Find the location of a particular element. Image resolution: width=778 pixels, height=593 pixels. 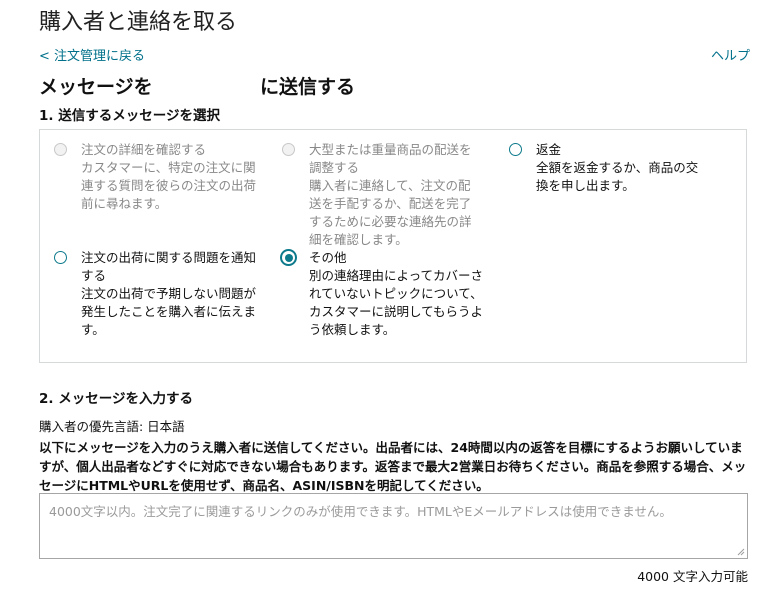

buyer-preferred-language: 購入者の優先言語: 日本語 is located at coordinates (112, 426).